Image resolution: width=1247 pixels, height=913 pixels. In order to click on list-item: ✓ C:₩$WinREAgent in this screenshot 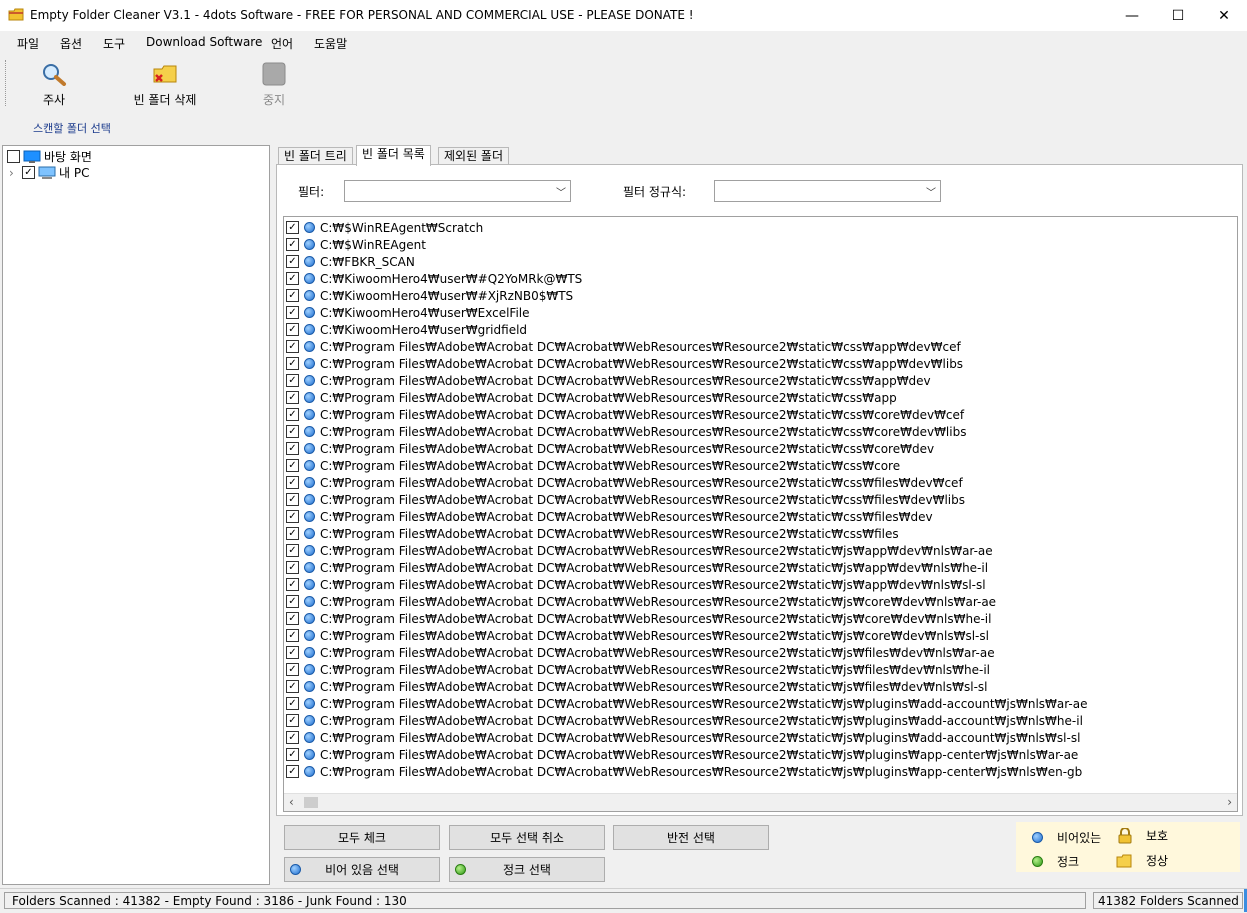, I will do `click(356, 244)`.